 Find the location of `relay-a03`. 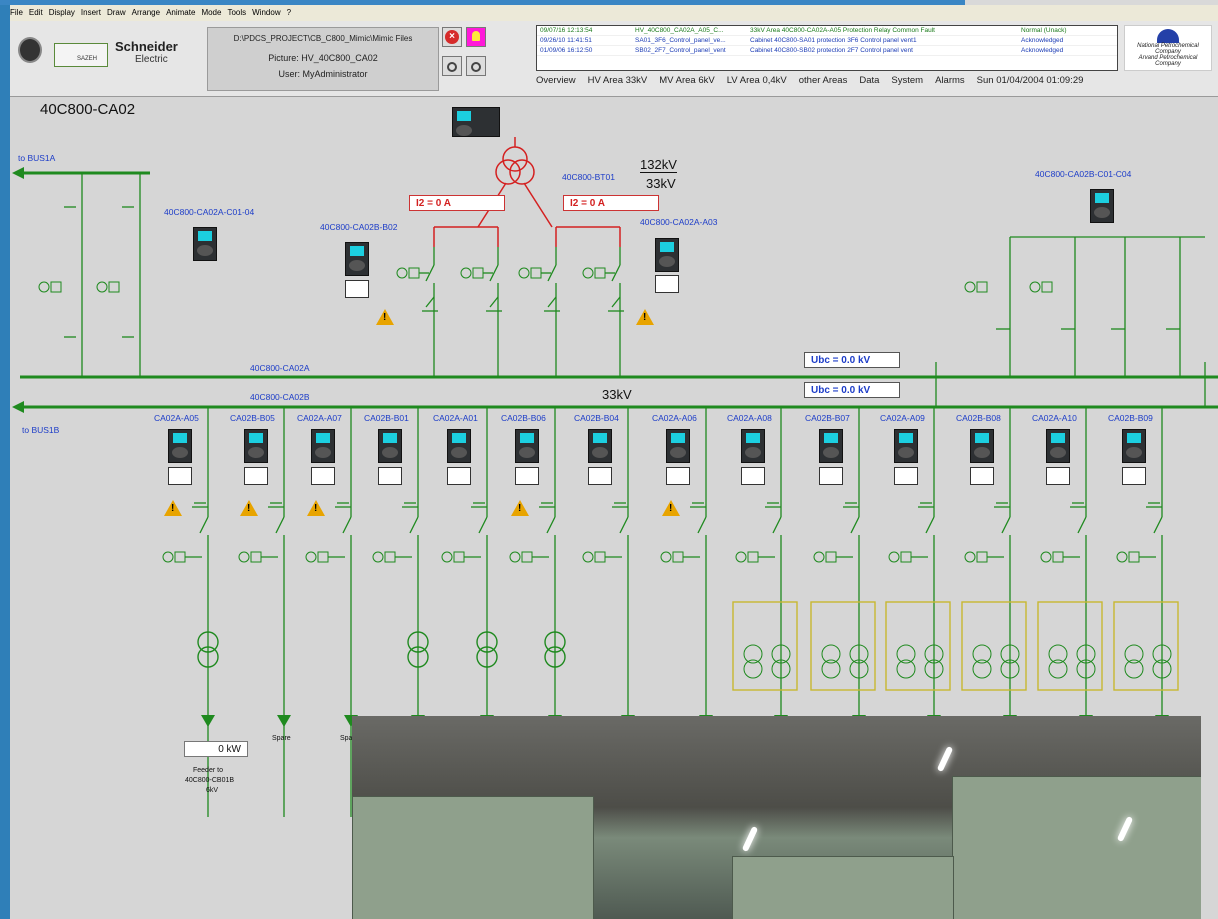

relay-a03 is located at coordinates (667, 255).